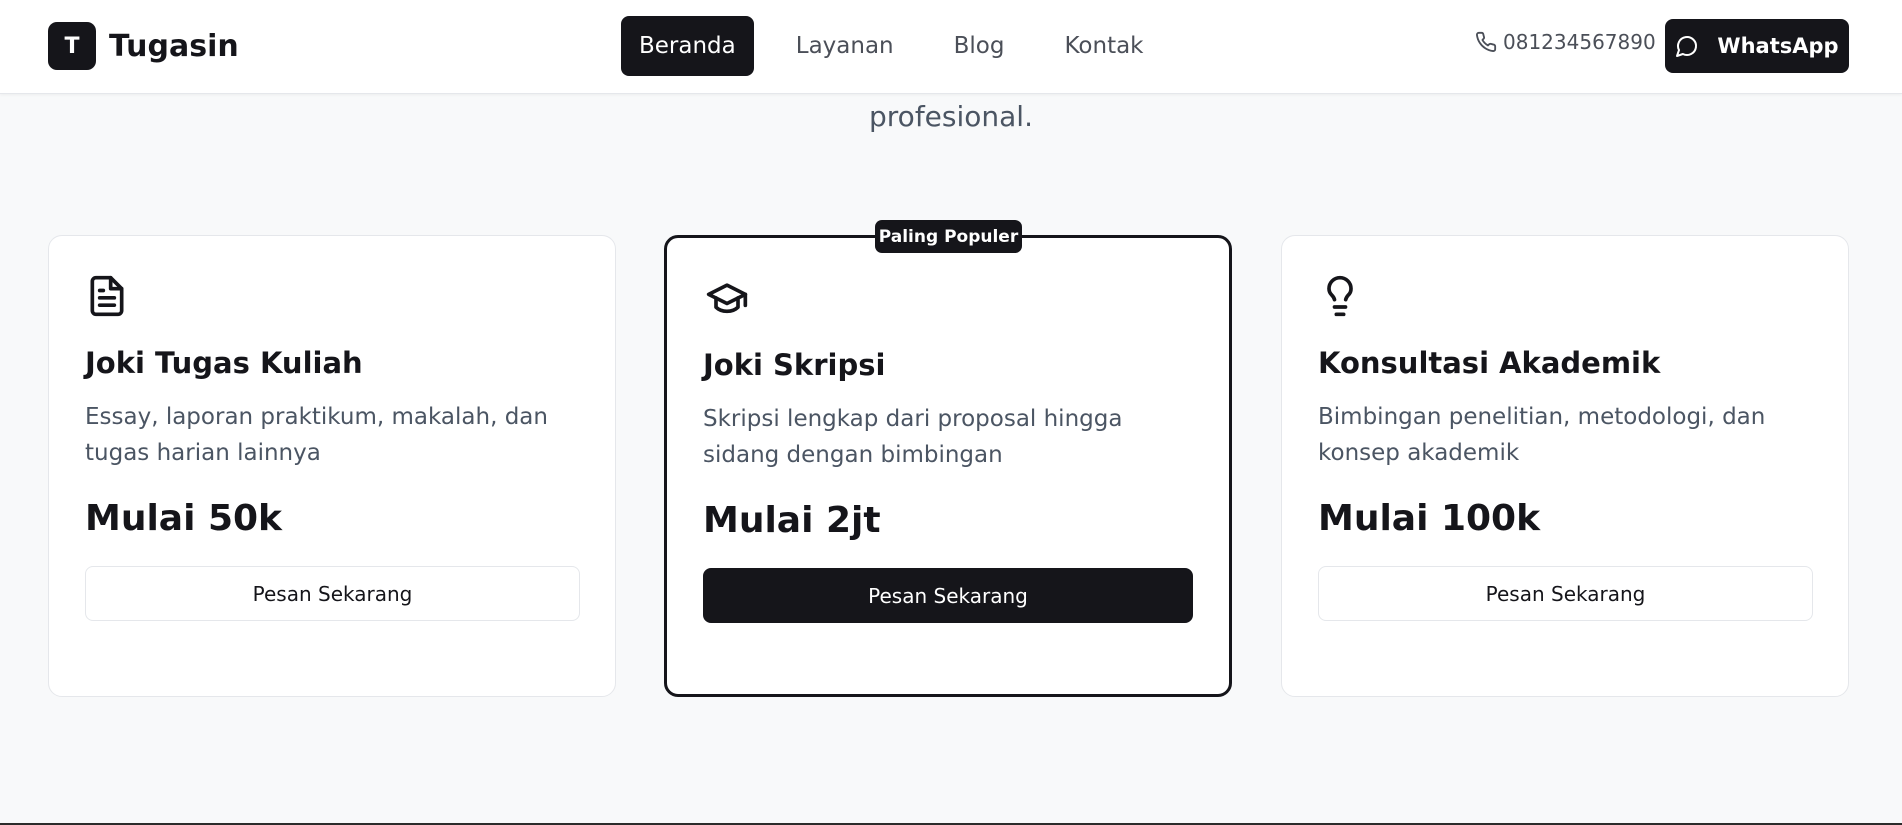 This screenshot has width=1902, height=825. Describe the element at coordinates (1486, 41) in the screenshot. I see `phone-icon` at that location.